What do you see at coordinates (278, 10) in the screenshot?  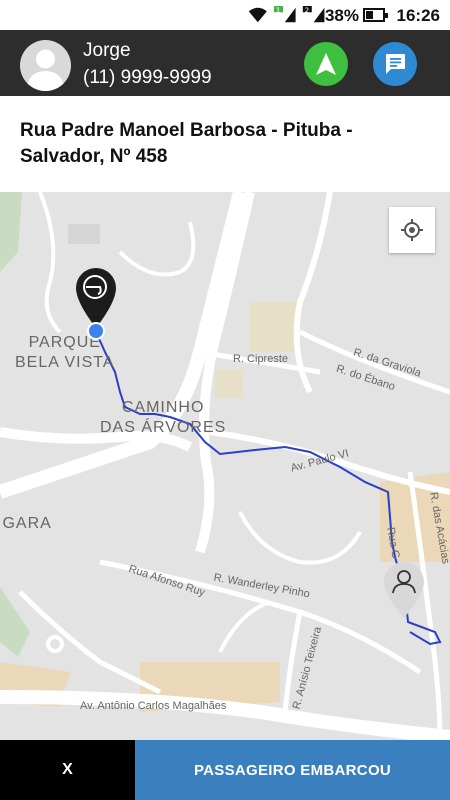 I see `svg-text: 1` at bounding box center [278, 10].